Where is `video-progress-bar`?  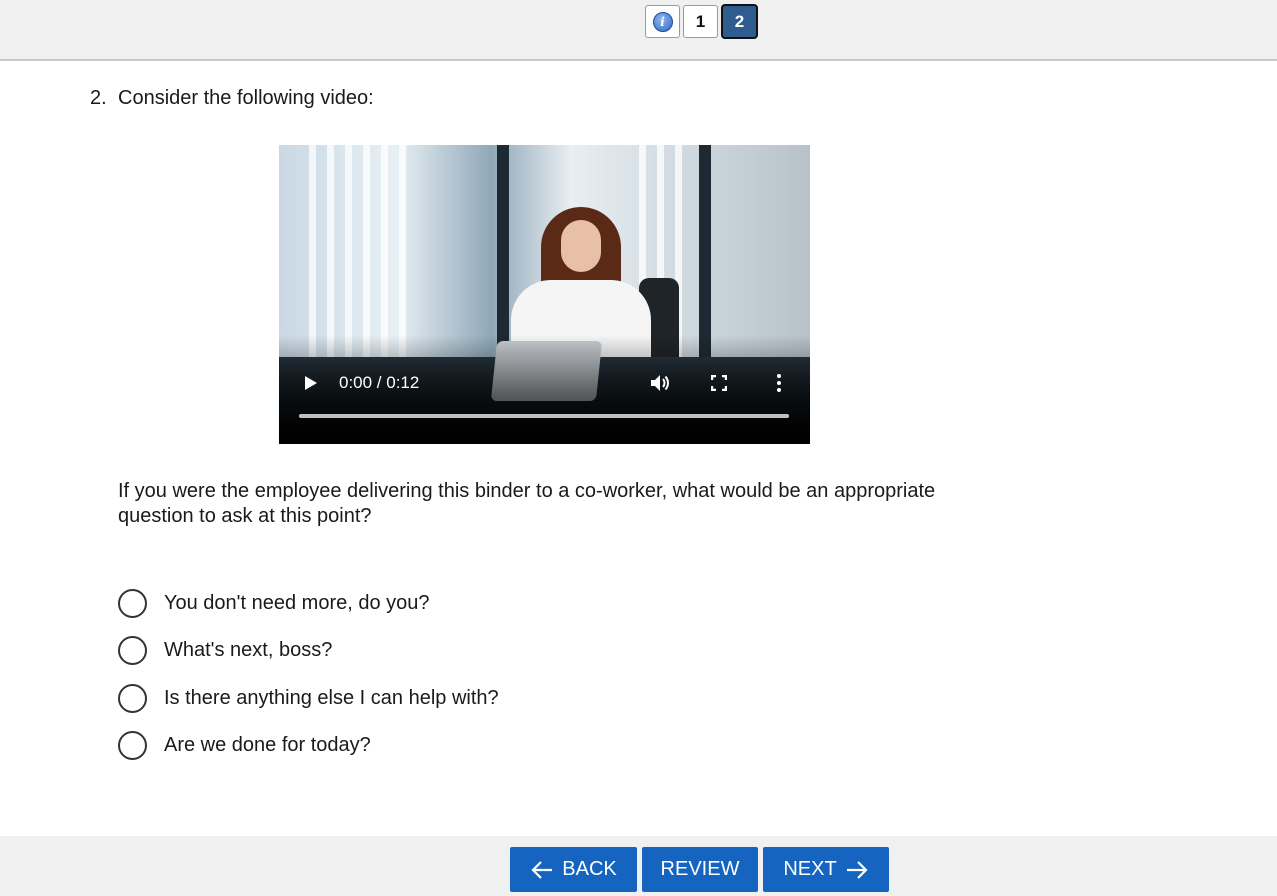 video-progress-bar is located at coordinates (544, 416).